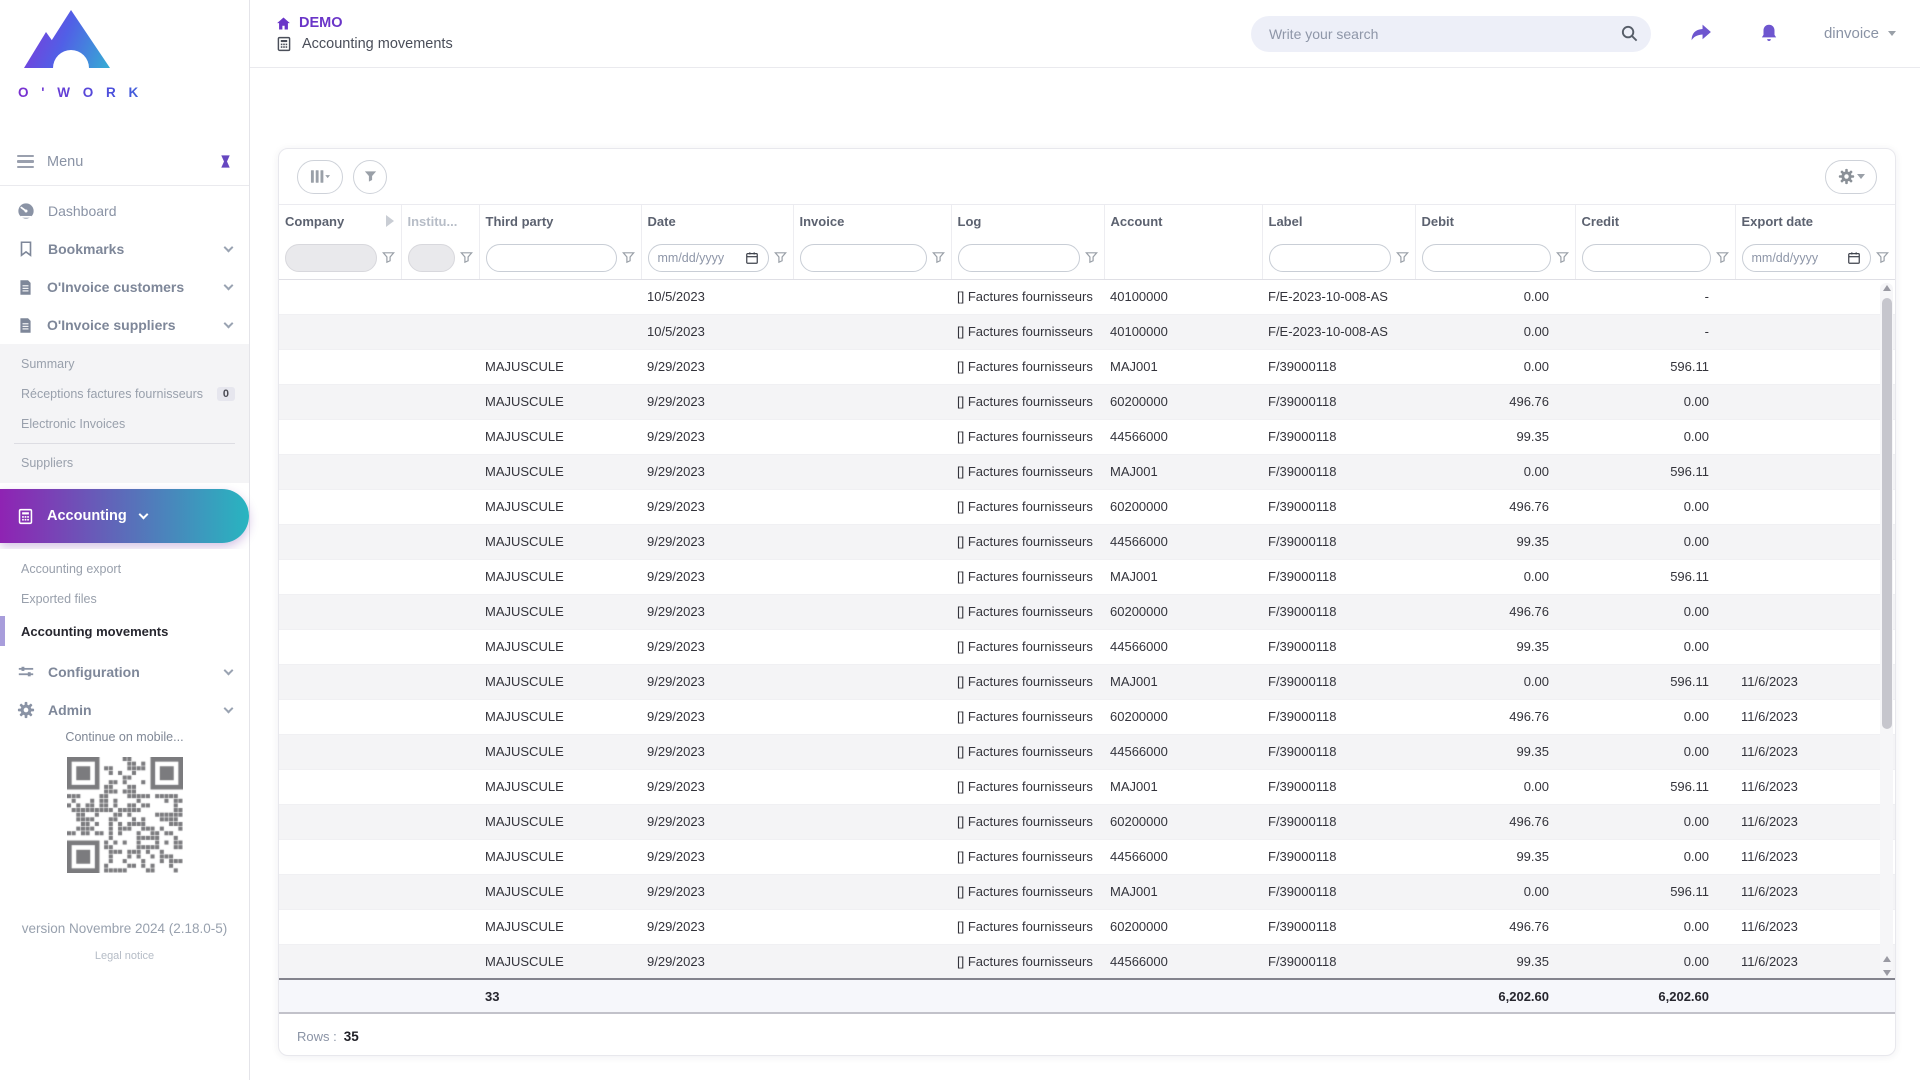 The height and width of the screenshot is (1080, 1920). Describe the element at coordinates (1444, 33) in the screenshot. I see `search-input` at that location.